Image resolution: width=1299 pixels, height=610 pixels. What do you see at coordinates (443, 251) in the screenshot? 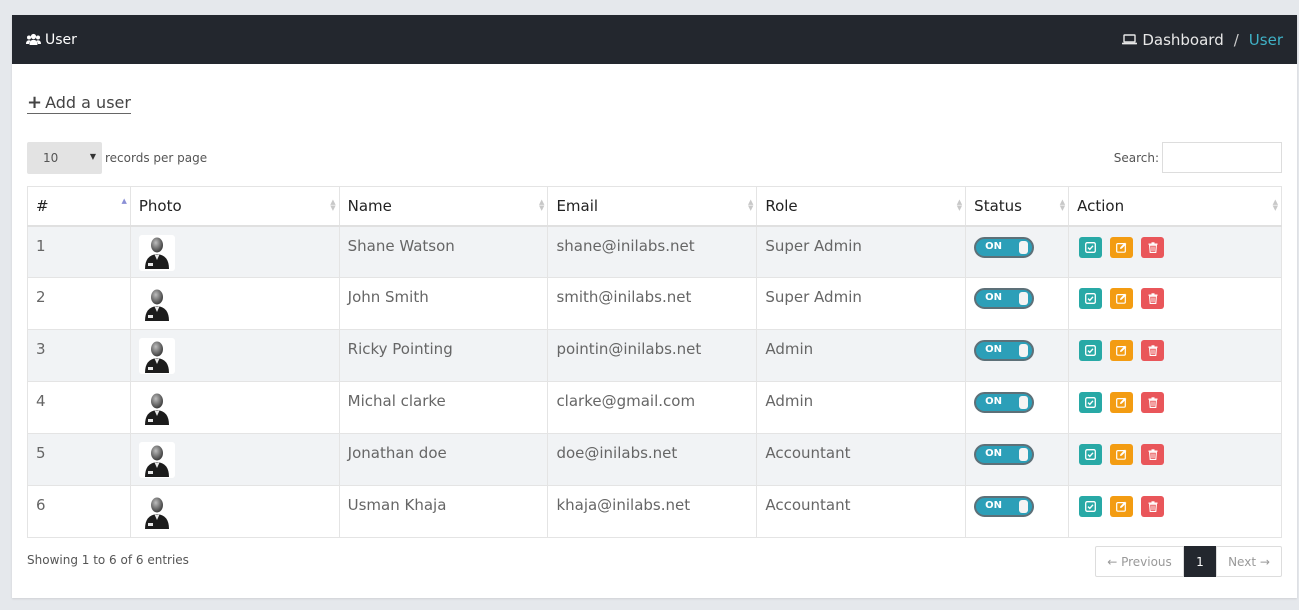
I see `cell-name: Shane Watson` at bounding box center [443, 251].